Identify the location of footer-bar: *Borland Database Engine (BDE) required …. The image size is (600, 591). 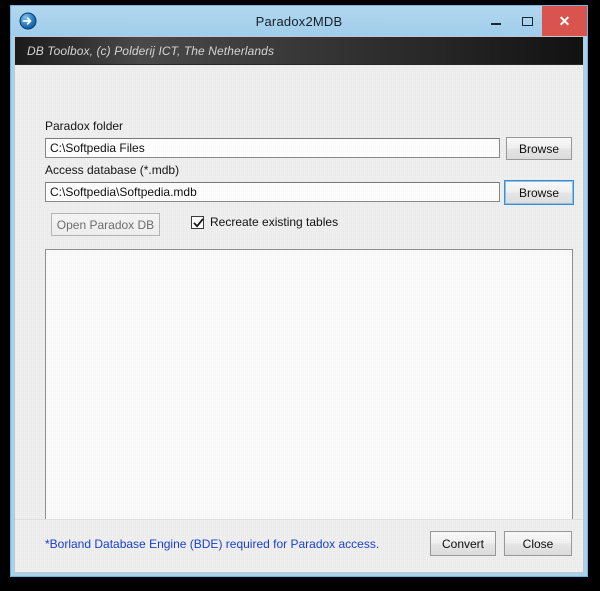
(299, 545).